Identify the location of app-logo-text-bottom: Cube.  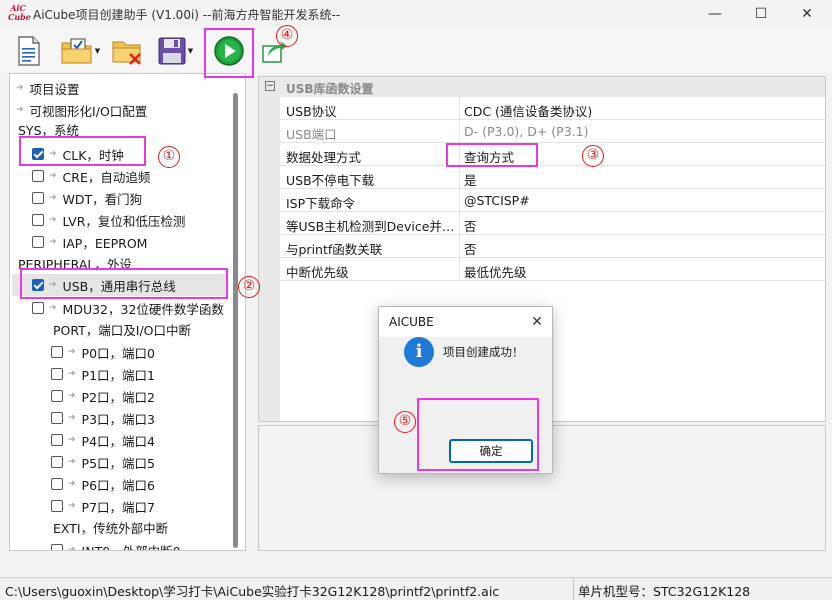
(19, 17).